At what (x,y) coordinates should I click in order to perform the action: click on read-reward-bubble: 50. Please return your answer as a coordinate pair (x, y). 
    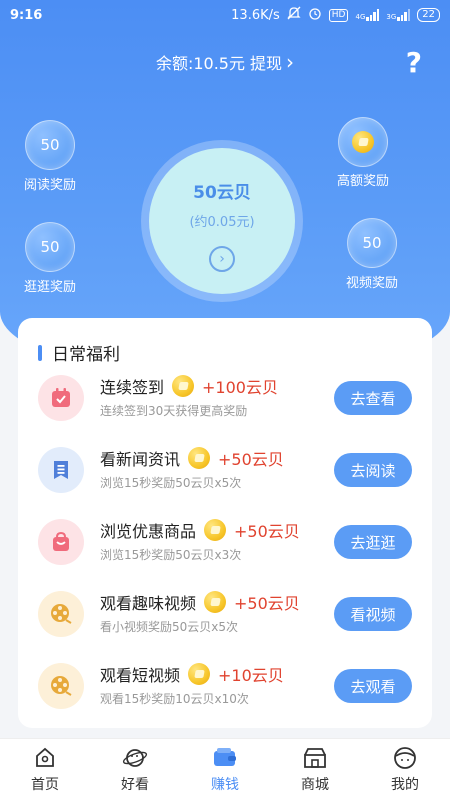
    Looking at the image, I should click on (50, 145).